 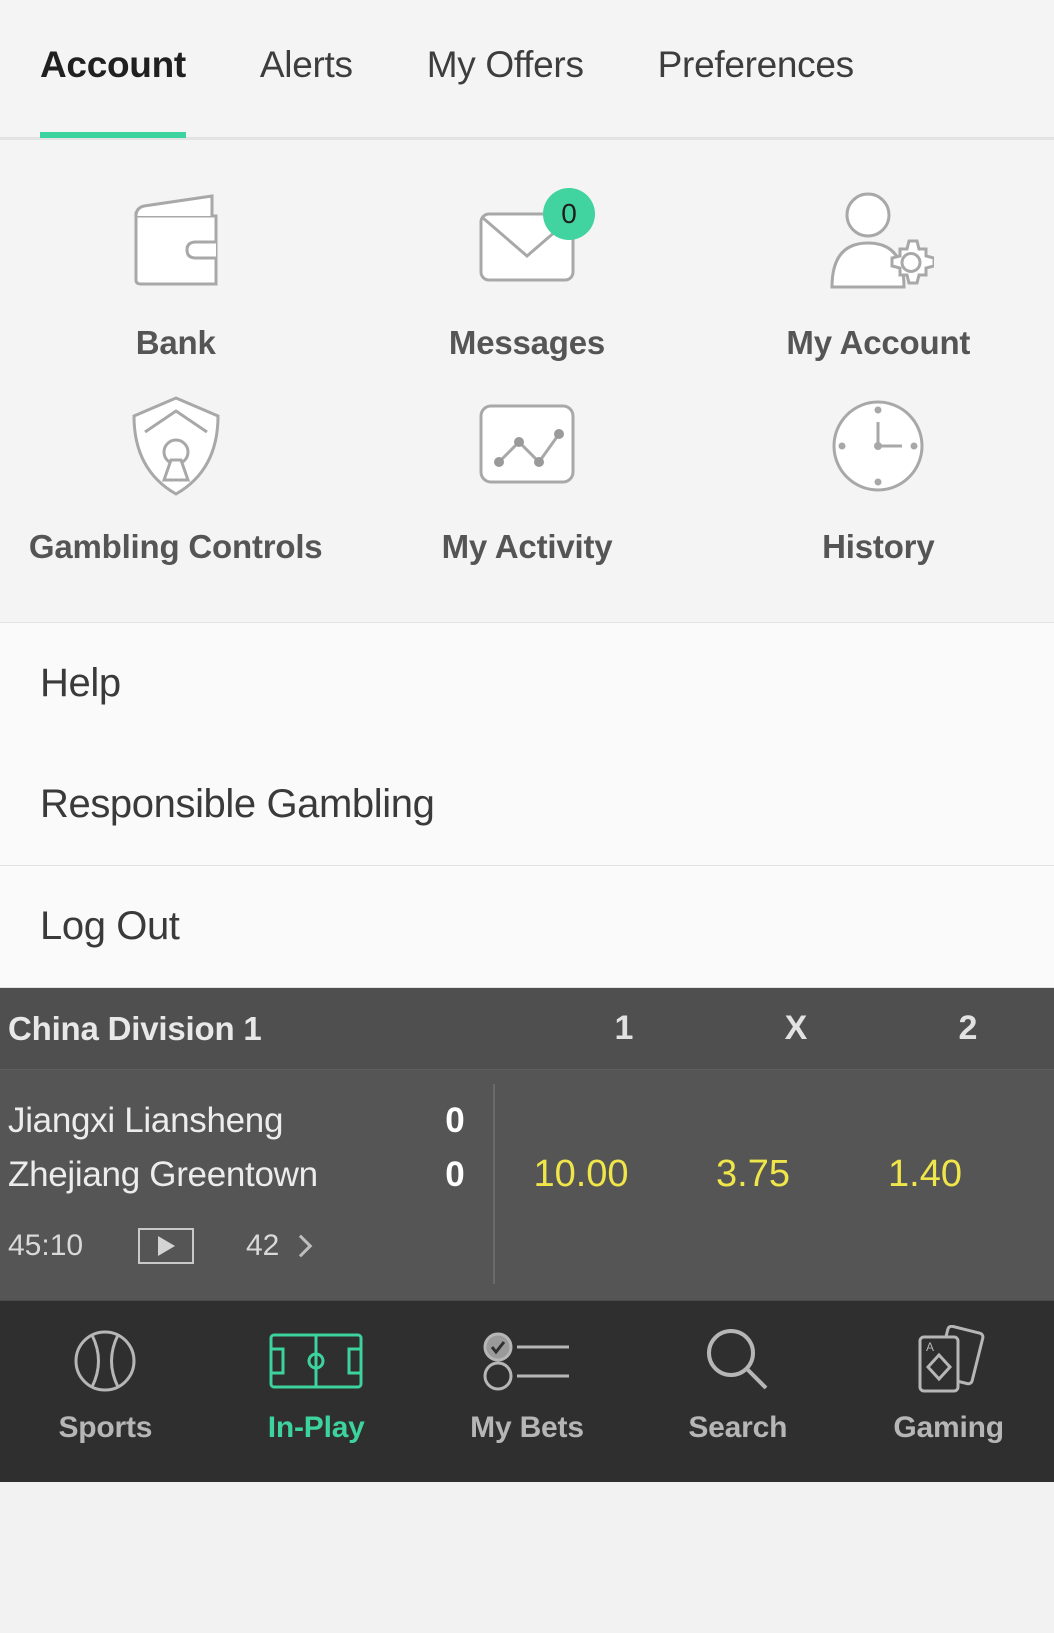 I want to click on bet-list-icon, so click(x=527, y=1361).